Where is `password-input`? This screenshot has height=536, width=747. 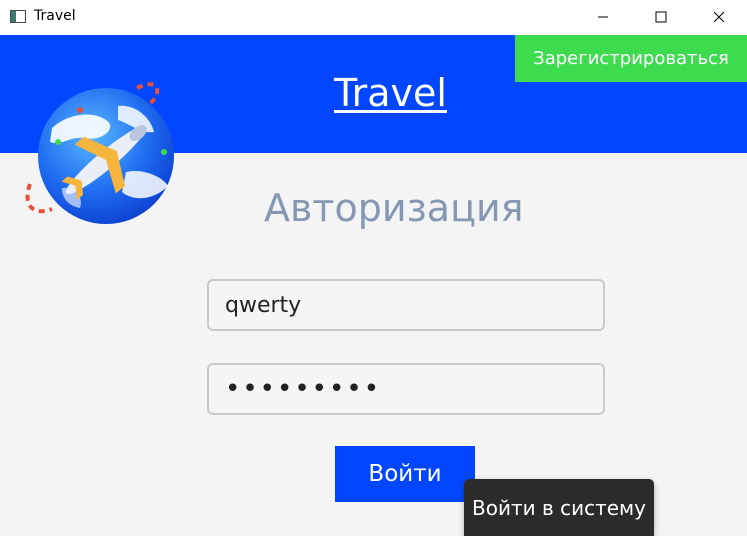 password-input is located at coordinates (406, 389).